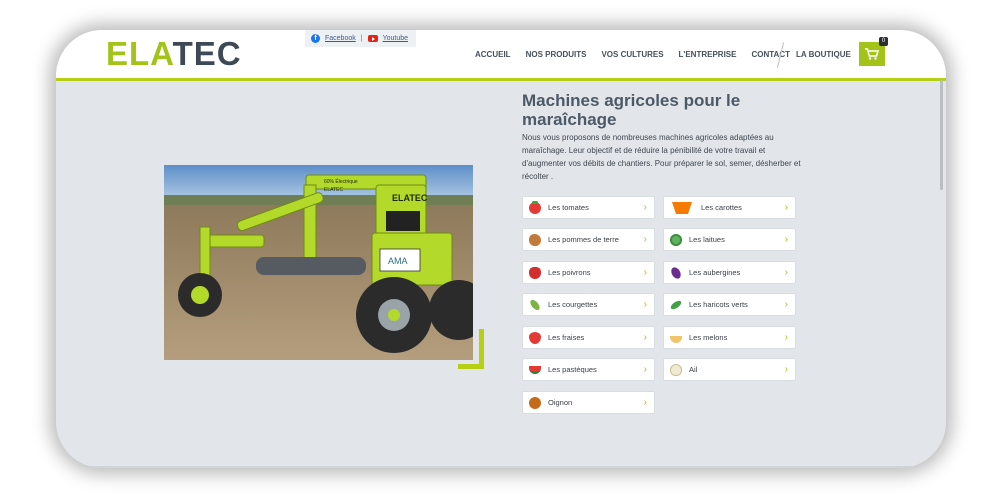  Describe the element at coordinates (333, 190) in the screenshot. I see `decal-brand-text: ELATEC` at that location.